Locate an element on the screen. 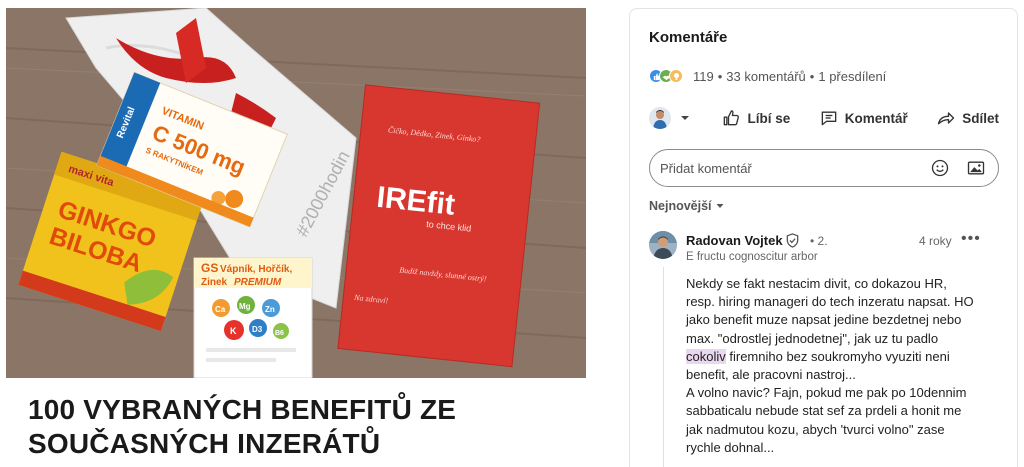 This screenshot has height=467, width=1024. comment-button: Komentář is located at coordinates (863, 118).